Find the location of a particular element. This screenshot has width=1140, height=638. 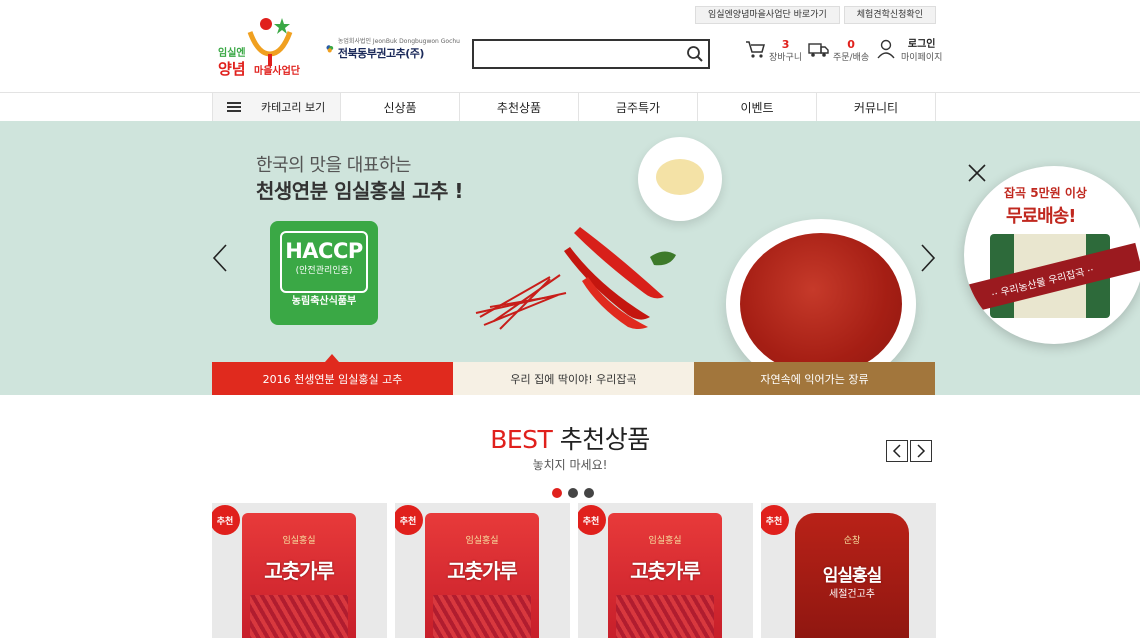

best-section-header: BEST 추천상품 놓치지 마세요! is located at coordinates (570, 450).